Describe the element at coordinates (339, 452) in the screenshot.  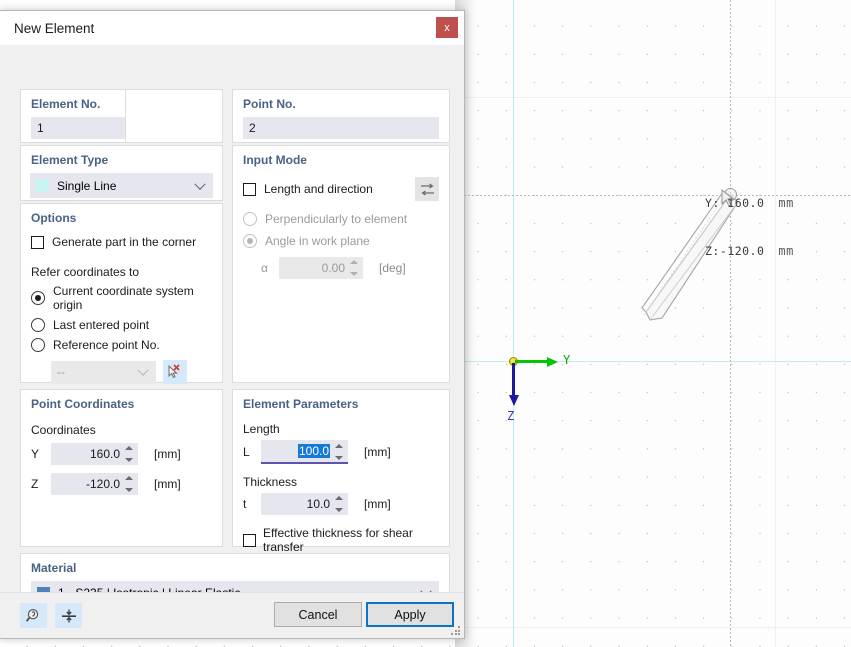
I see `length-spinner` at that location.